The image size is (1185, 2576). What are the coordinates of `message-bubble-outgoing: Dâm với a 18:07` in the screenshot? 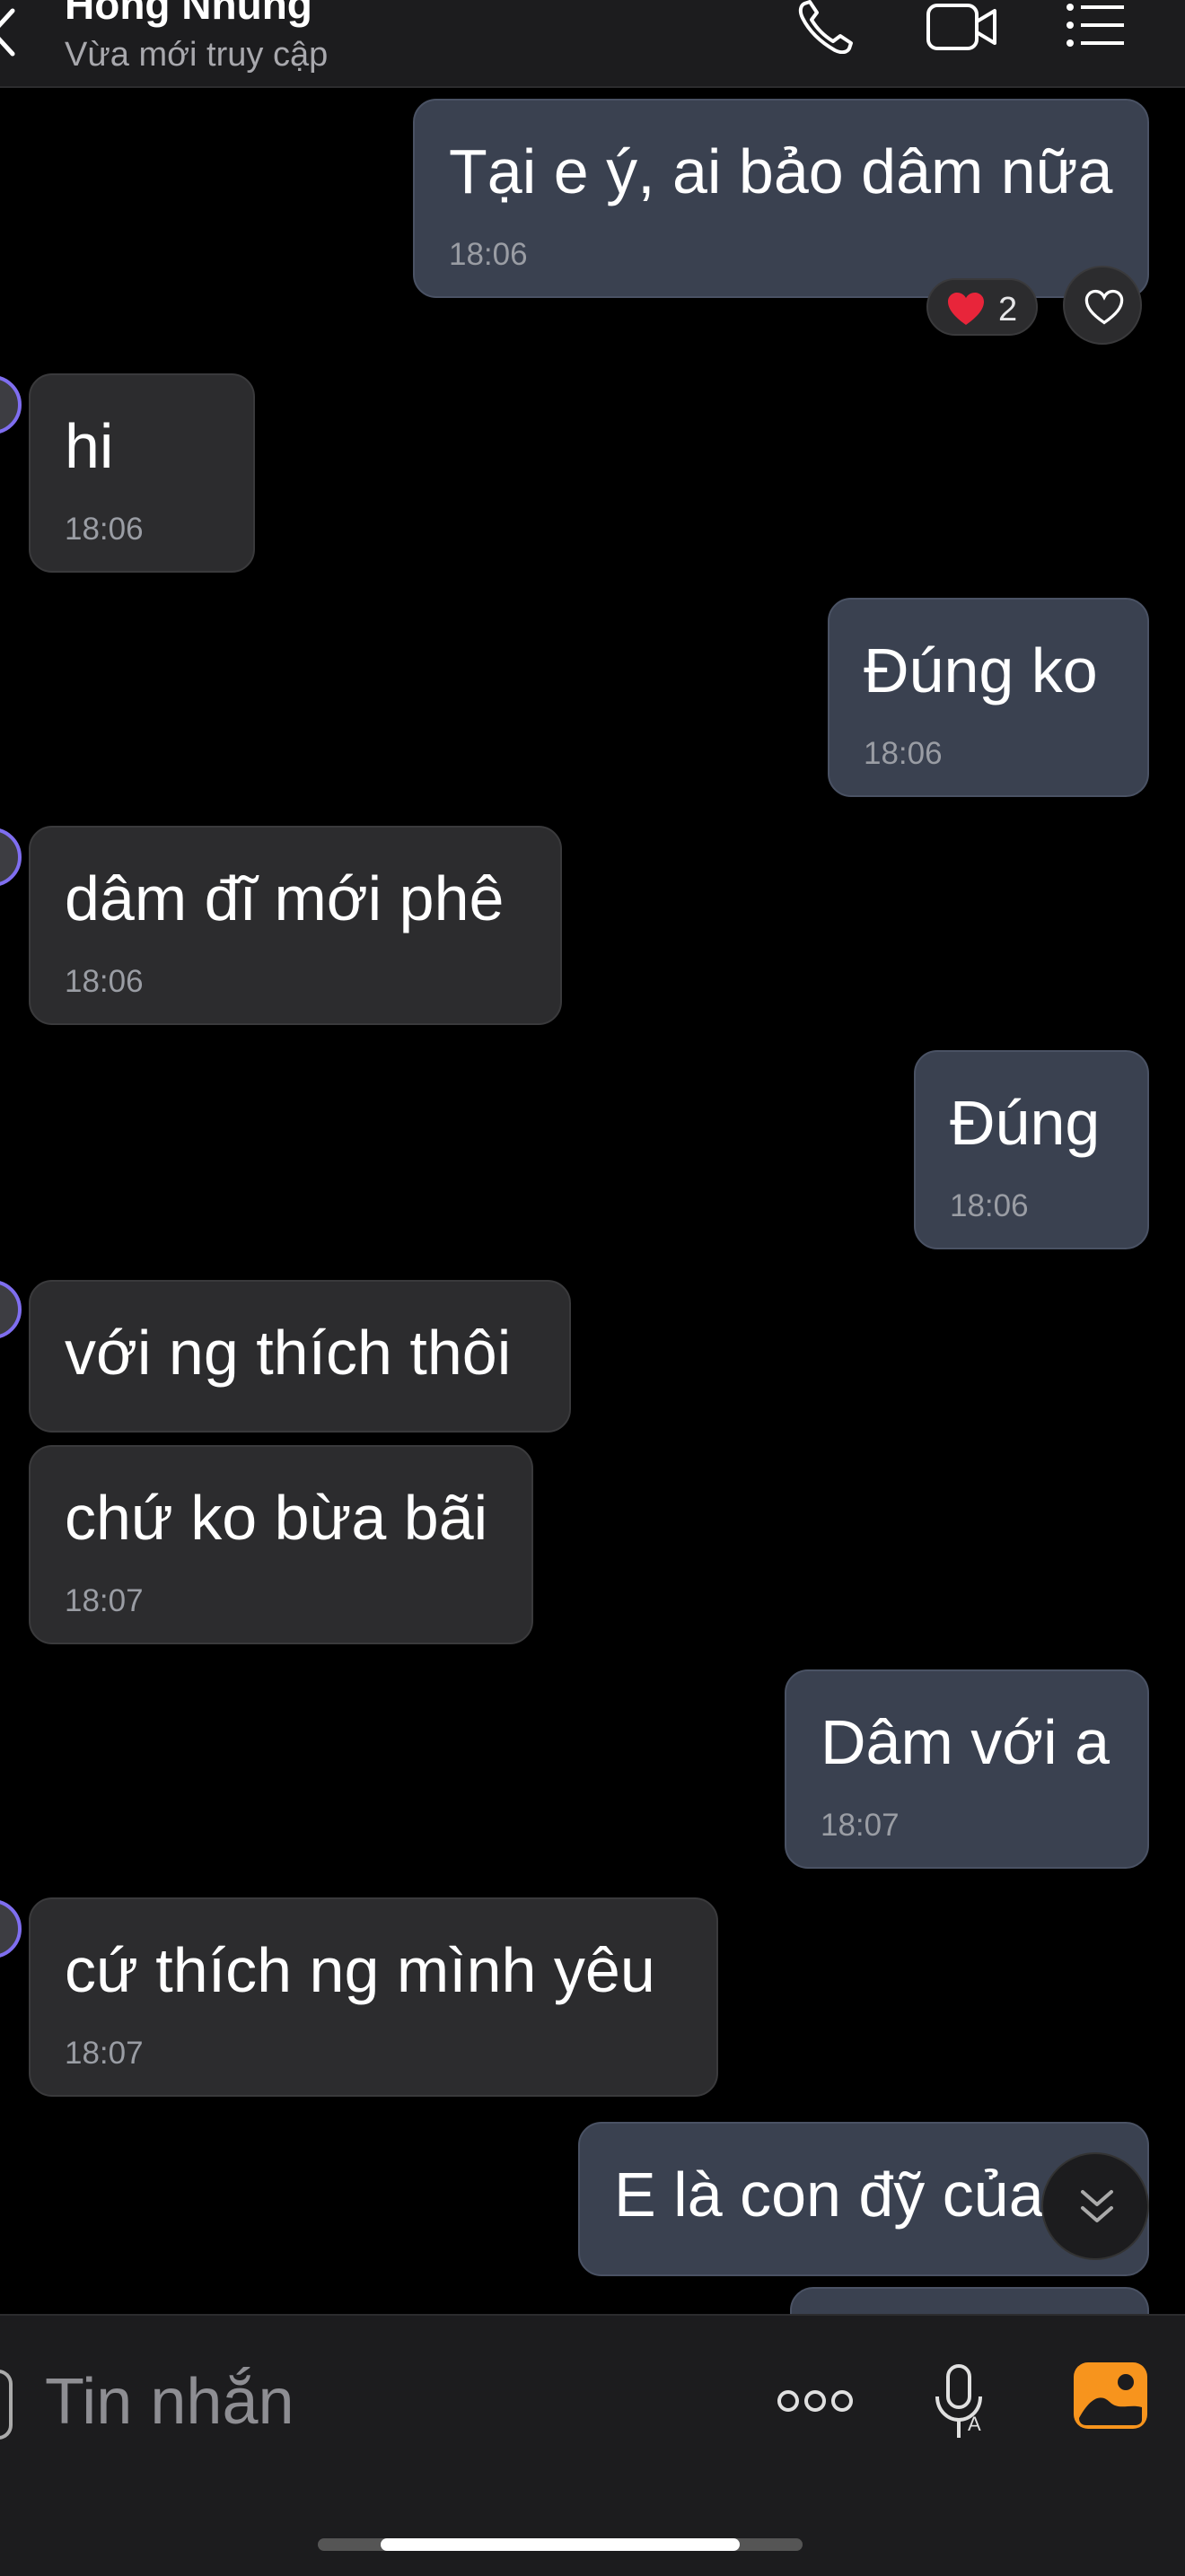 It's located at (967, 1769).